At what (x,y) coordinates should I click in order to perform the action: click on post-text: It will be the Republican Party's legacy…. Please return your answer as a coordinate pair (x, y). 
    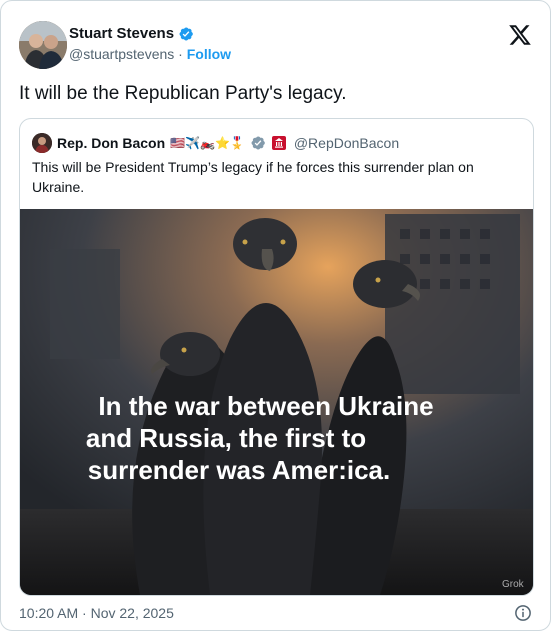
    Looking at the image, I should click on (183, 93).